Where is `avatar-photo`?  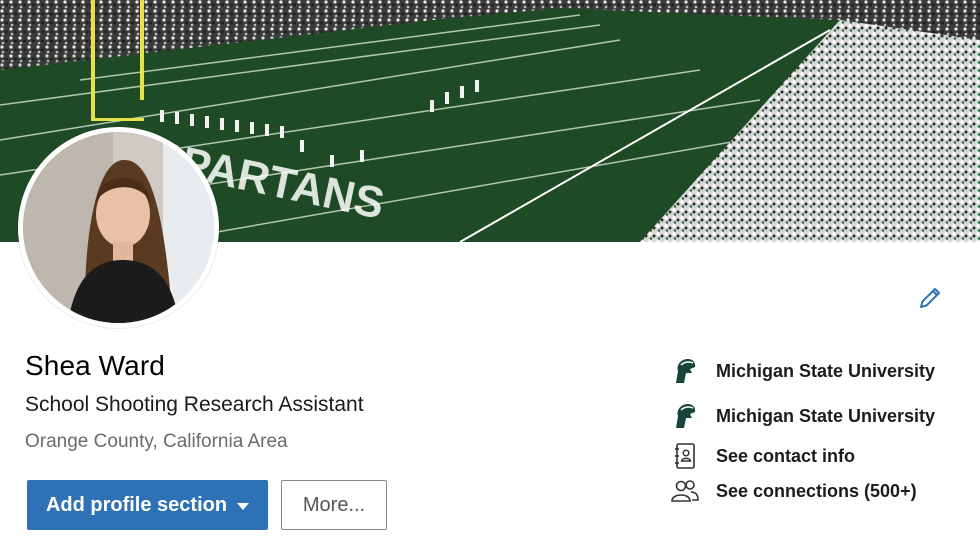 avatar-photo is located at coordinates (118, 227).